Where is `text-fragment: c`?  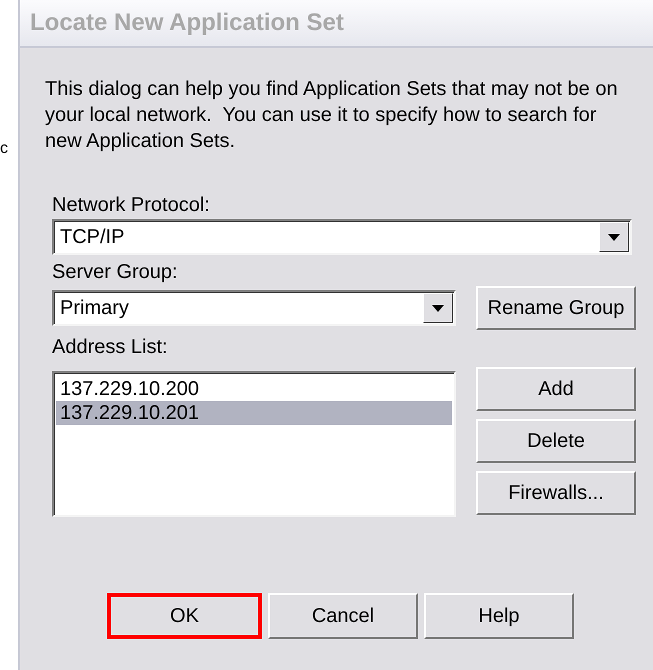 text-fragment: c is located at coordinates (4, 149).